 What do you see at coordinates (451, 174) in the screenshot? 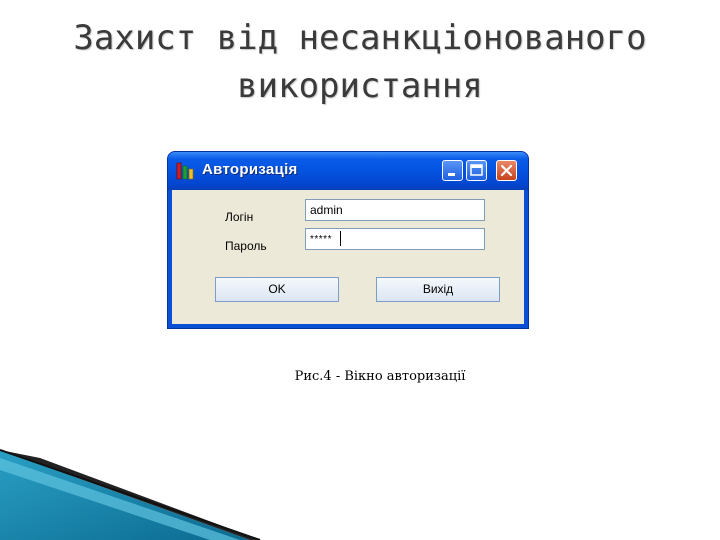
I see `minimize-icon` at bounding box center [451, 174].